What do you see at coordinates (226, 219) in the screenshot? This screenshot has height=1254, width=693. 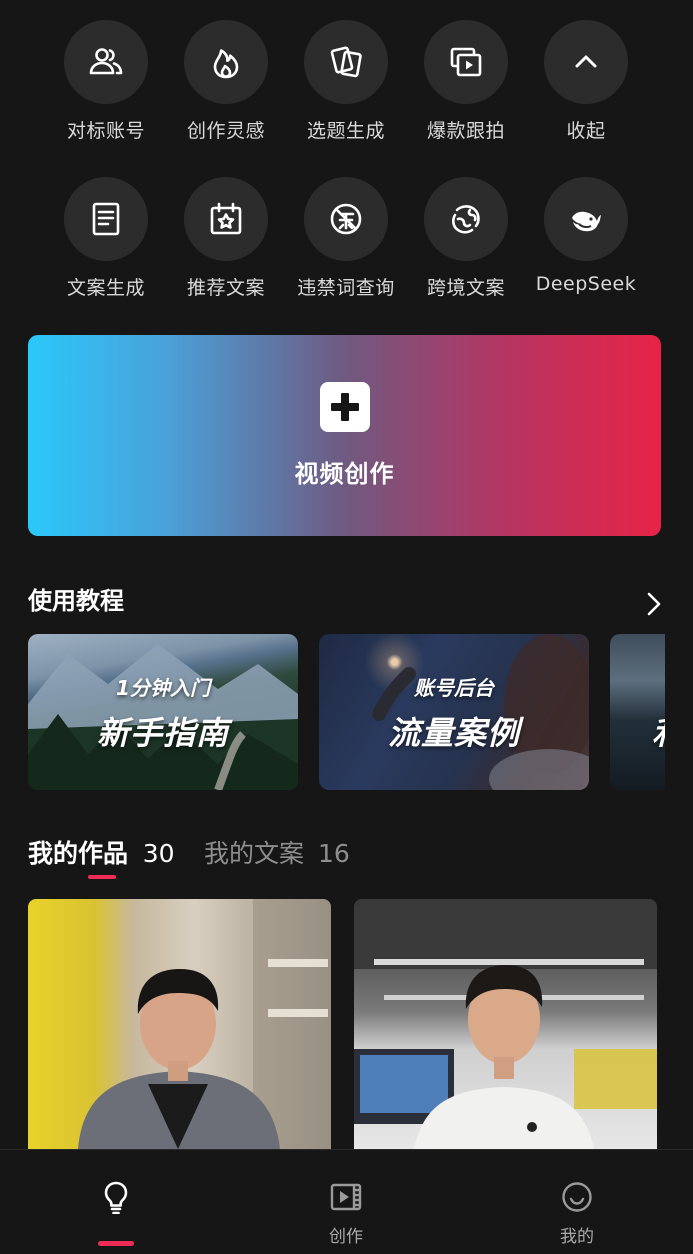 I see `calendar-star-icon` at bounding box center [226, 219].